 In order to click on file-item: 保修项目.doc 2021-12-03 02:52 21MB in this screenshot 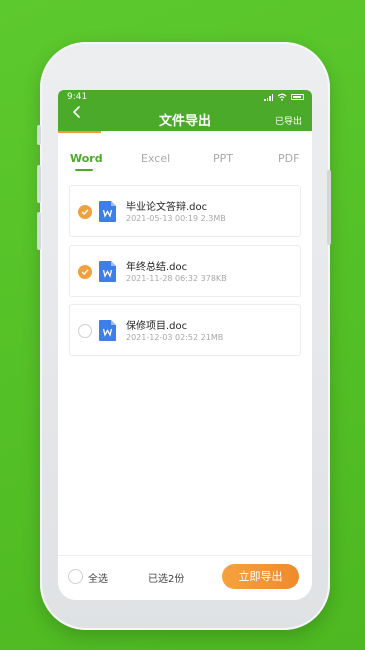, I will do `click(185, 330)`.